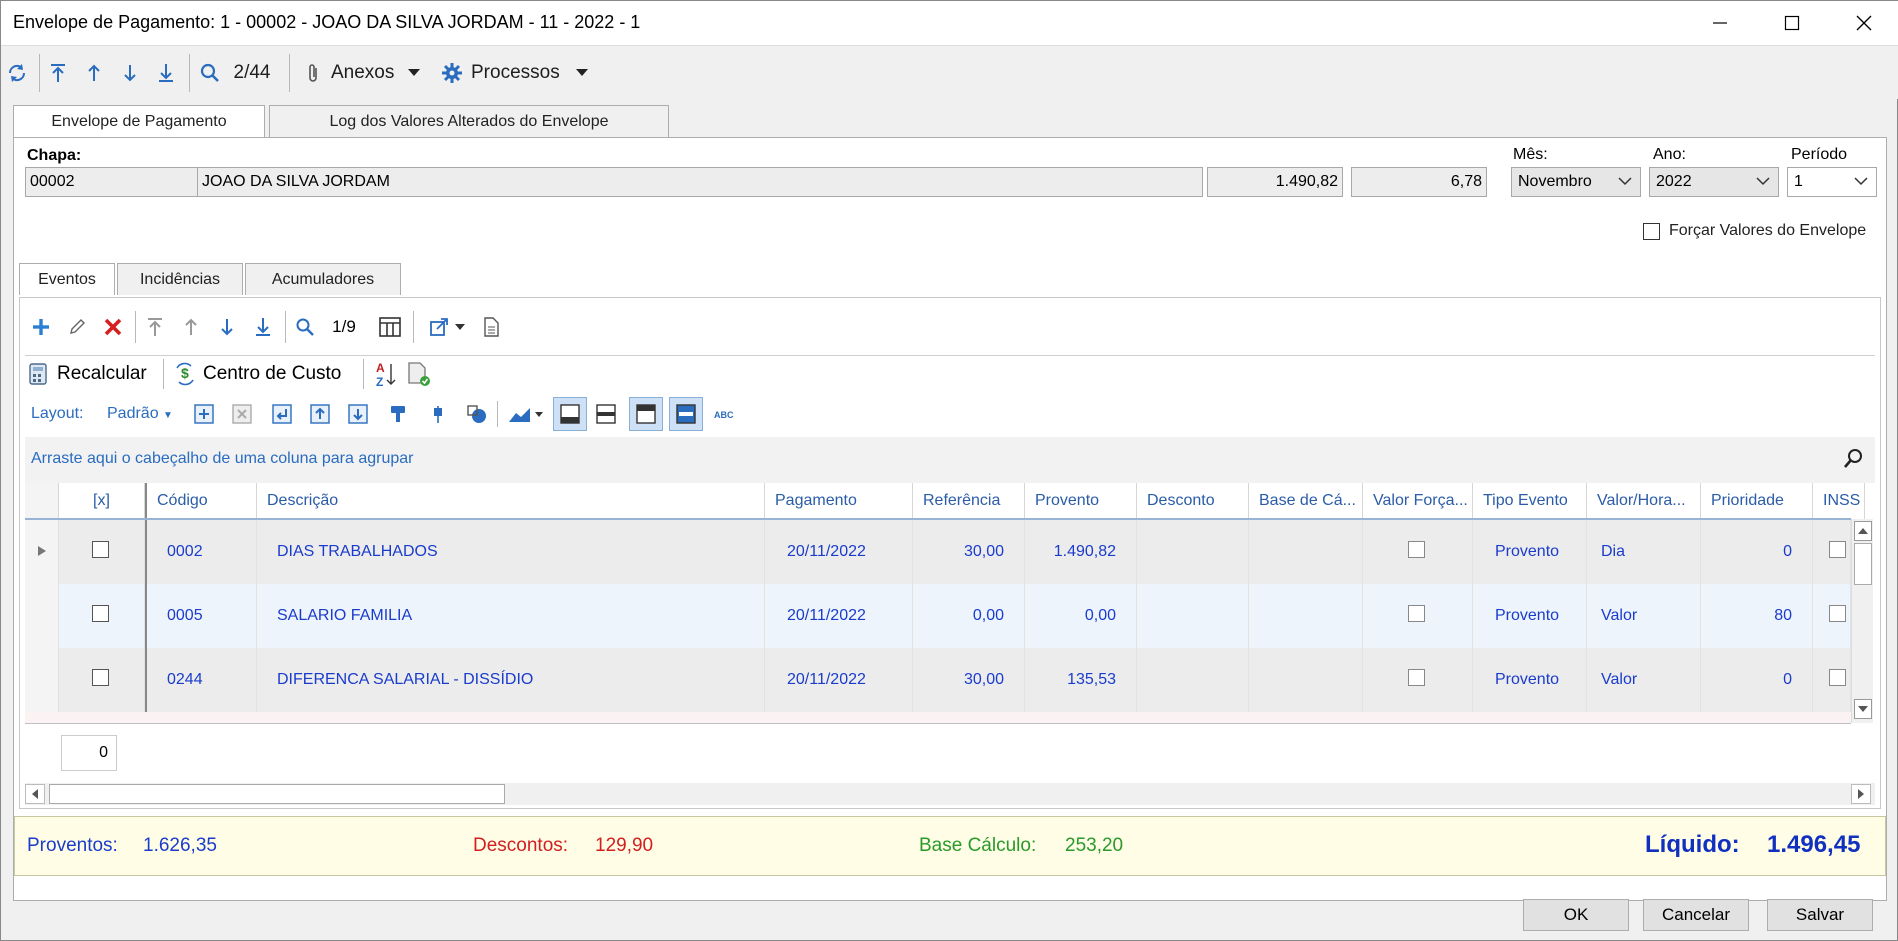 This screenshot has height=941, width=1898. What do you see at coordinates (242, 414) in the screenshot?
I see `layout-delete-button` at bounding box center [242, 414].